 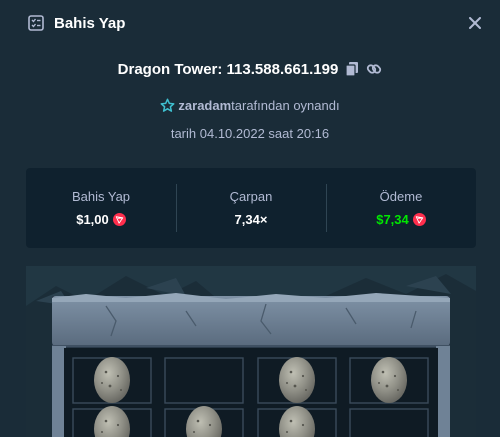 I want to click on bet-amount-value: $1,00, so click(x=92, y=219).